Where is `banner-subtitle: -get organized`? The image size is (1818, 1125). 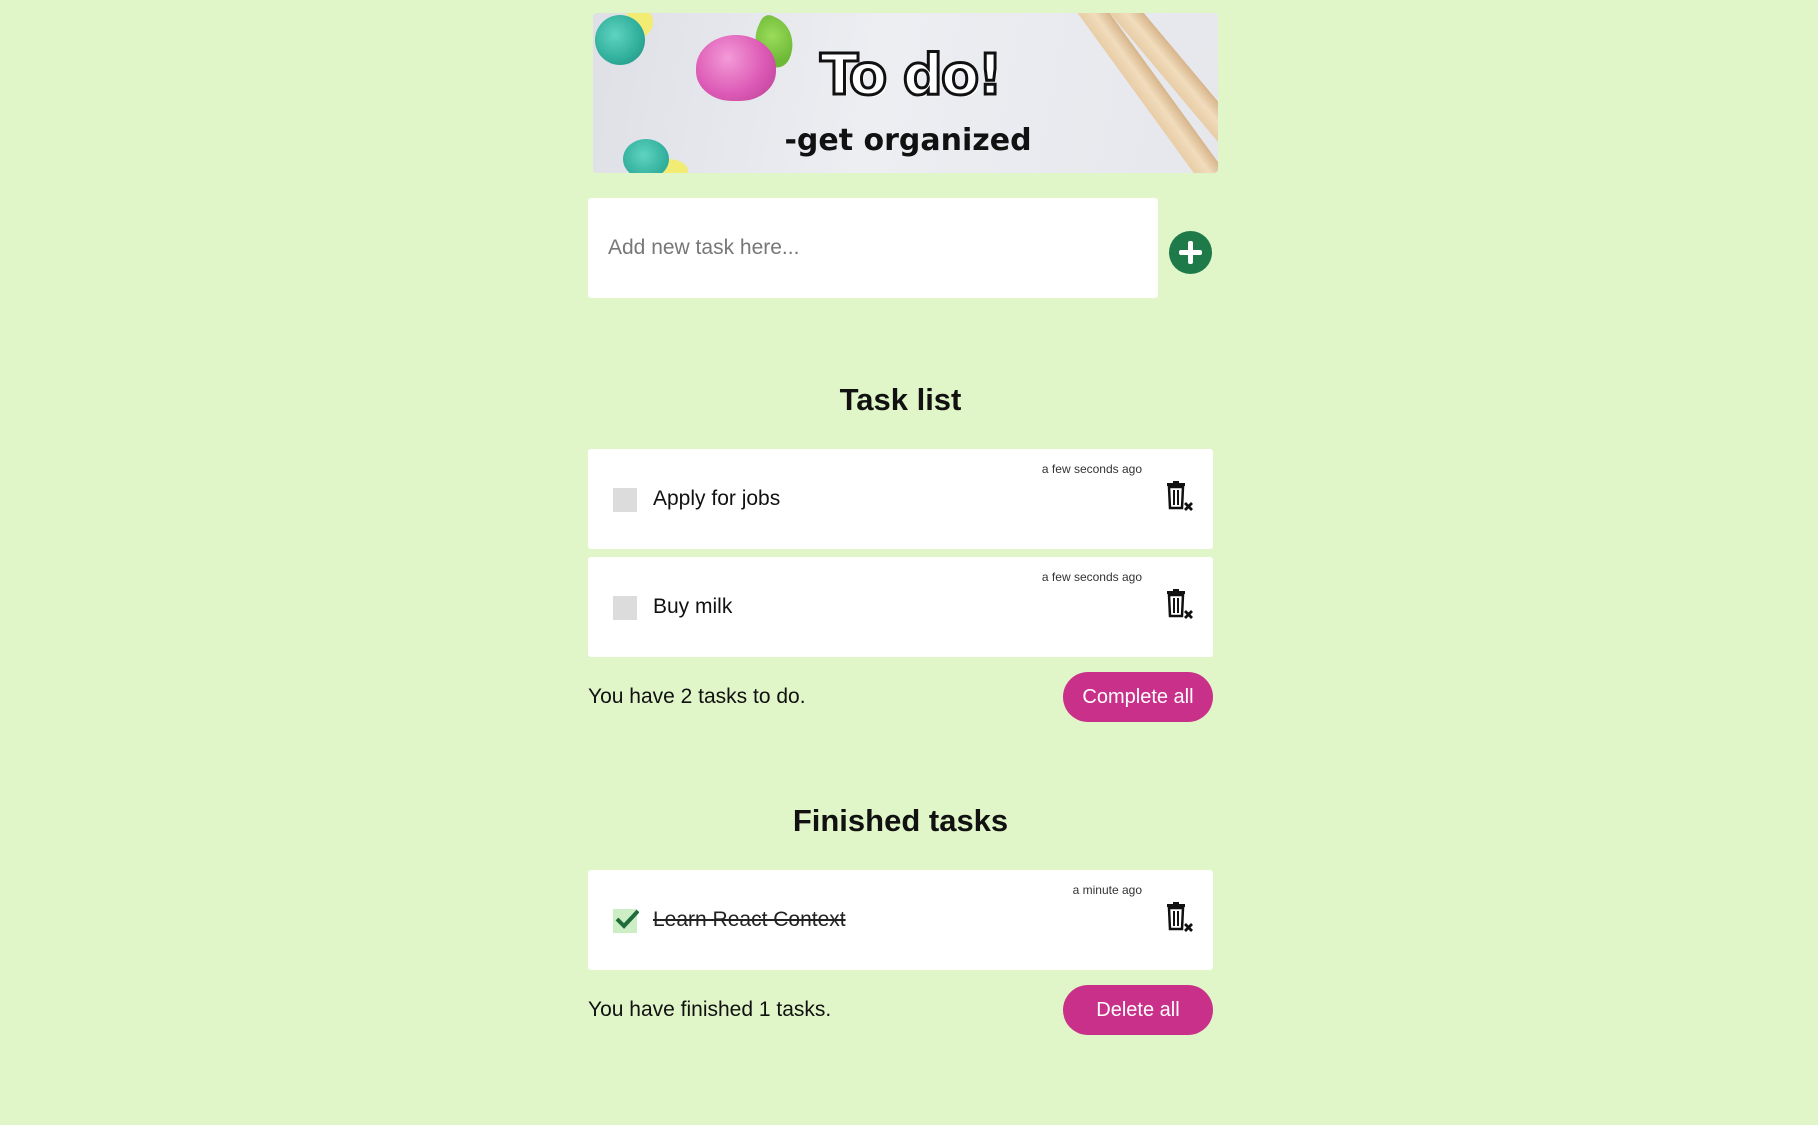
banner-subtitle: -get organized is located at coordinates (908, 140).